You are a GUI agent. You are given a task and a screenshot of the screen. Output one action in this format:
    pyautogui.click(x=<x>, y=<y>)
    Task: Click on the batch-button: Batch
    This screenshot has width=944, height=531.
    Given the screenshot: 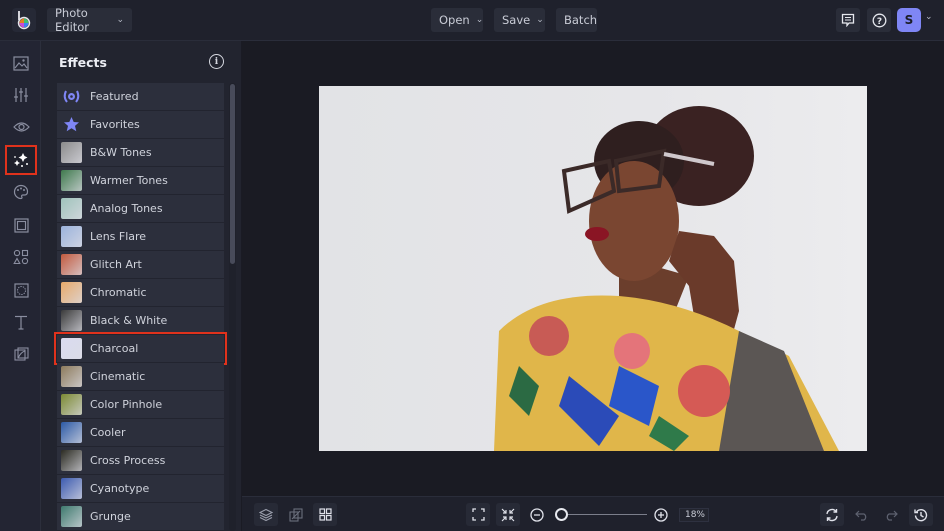 What is the action you would take?
    pyautogui.click(x=576, y=20)
    